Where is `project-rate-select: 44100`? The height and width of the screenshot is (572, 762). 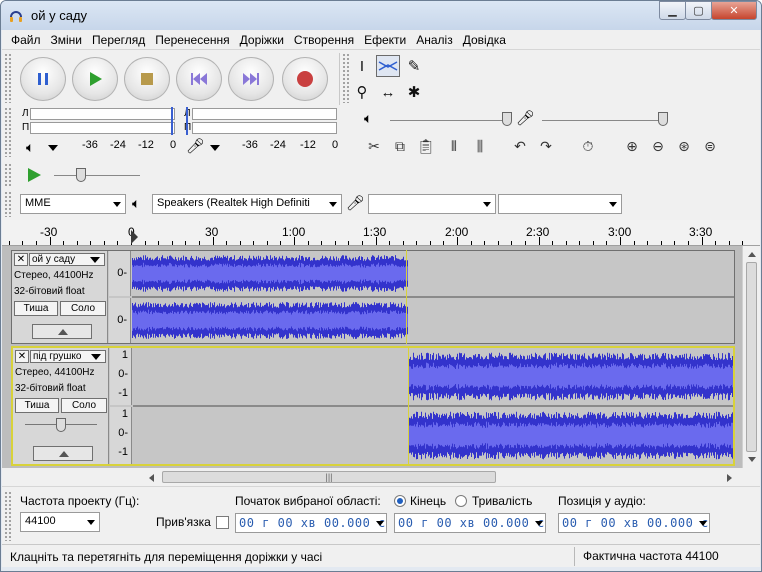 project-rate-select: 44100 is located at coordinates (60, 522).